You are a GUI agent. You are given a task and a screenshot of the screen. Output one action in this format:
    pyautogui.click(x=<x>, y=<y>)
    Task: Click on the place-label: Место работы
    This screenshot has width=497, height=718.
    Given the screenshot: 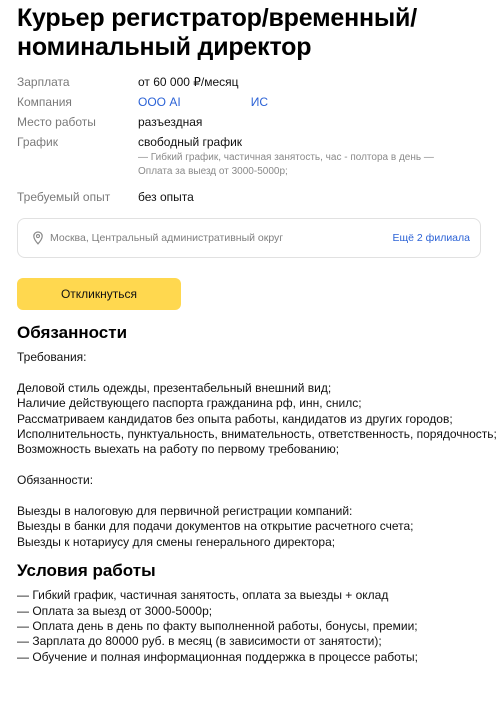 What is the action you would take?
    pyautogui.click(x=56, y=122)
    